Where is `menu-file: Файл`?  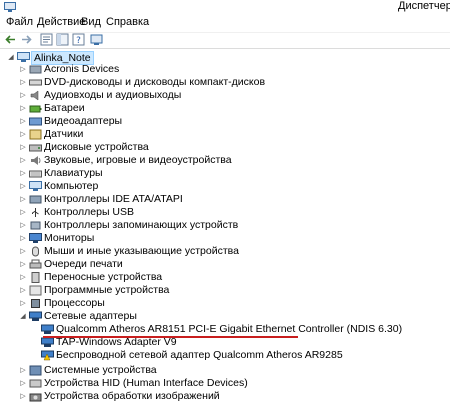 menu-file: Файл is located at coordinates (19, 22).